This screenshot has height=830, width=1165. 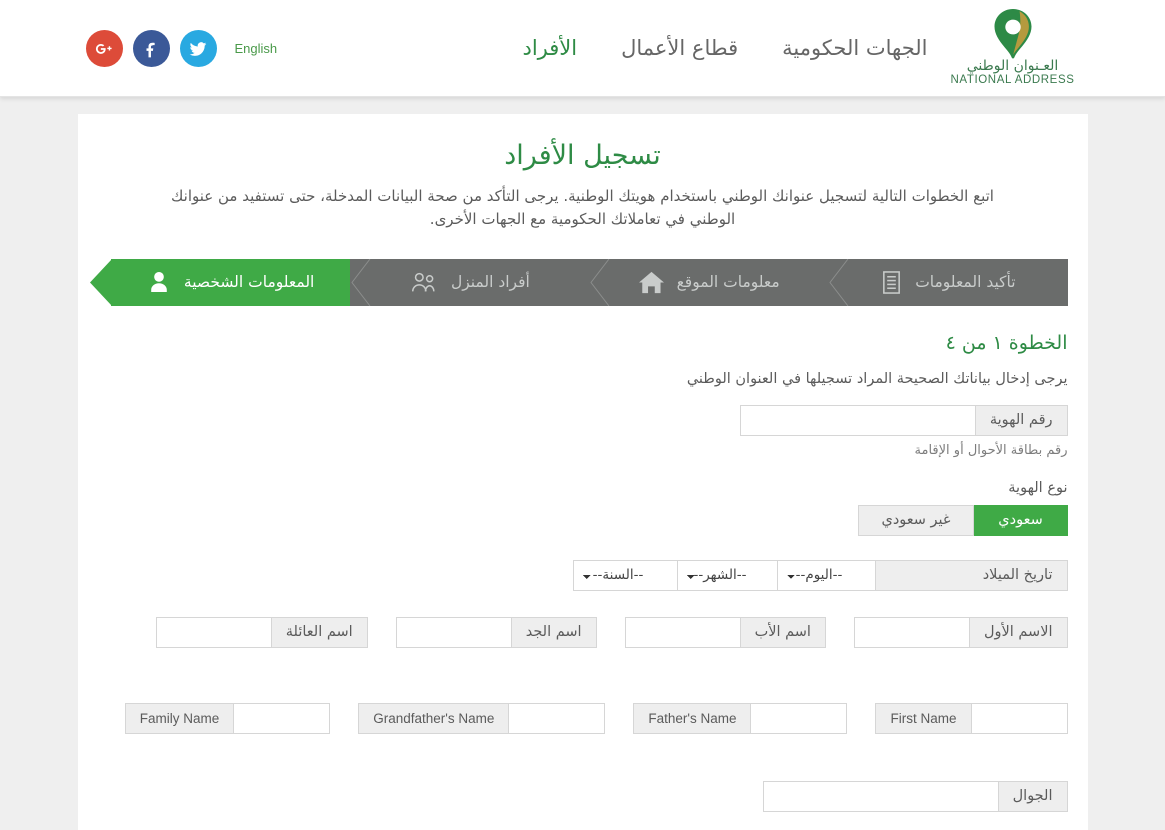 I want to click on brand-logo: العـنوان الوطني NATIONAL ADDRESS, so click(x=1013, y=47).